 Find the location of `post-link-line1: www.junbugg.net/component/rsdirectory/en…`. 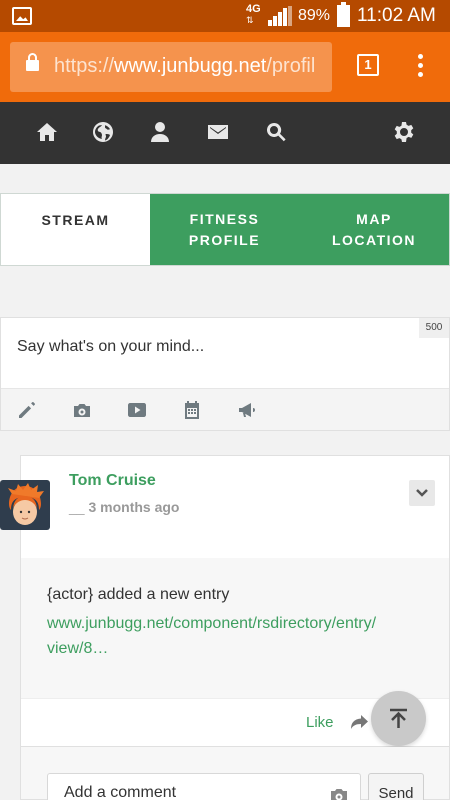

post-link-line1: www.junbugg.net/component/rsdirectory/en… is located at coordinates (212, 623).